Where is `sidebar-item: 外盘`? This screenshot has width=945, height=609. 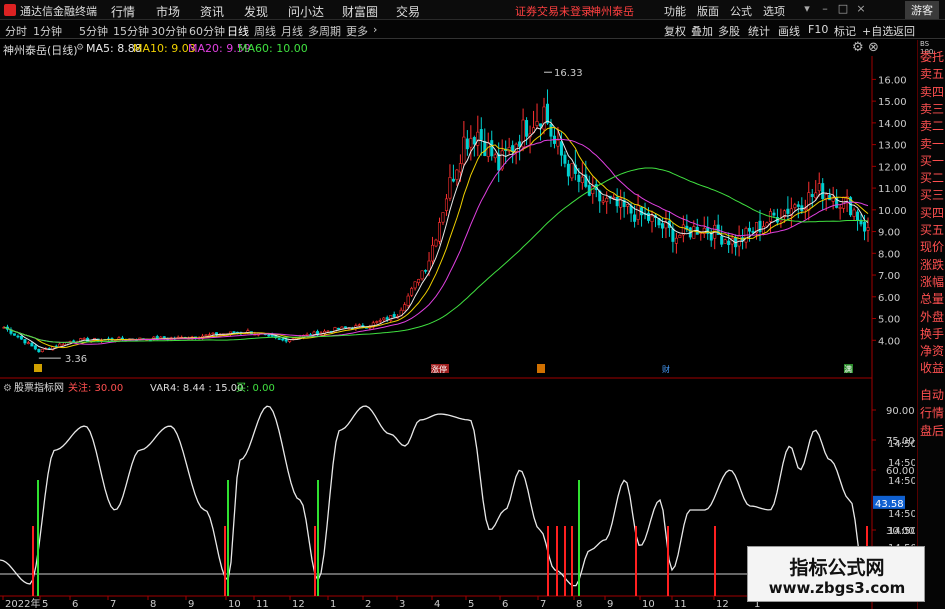 sidebar-item: 外盘 is located at coordinates (932, 316).